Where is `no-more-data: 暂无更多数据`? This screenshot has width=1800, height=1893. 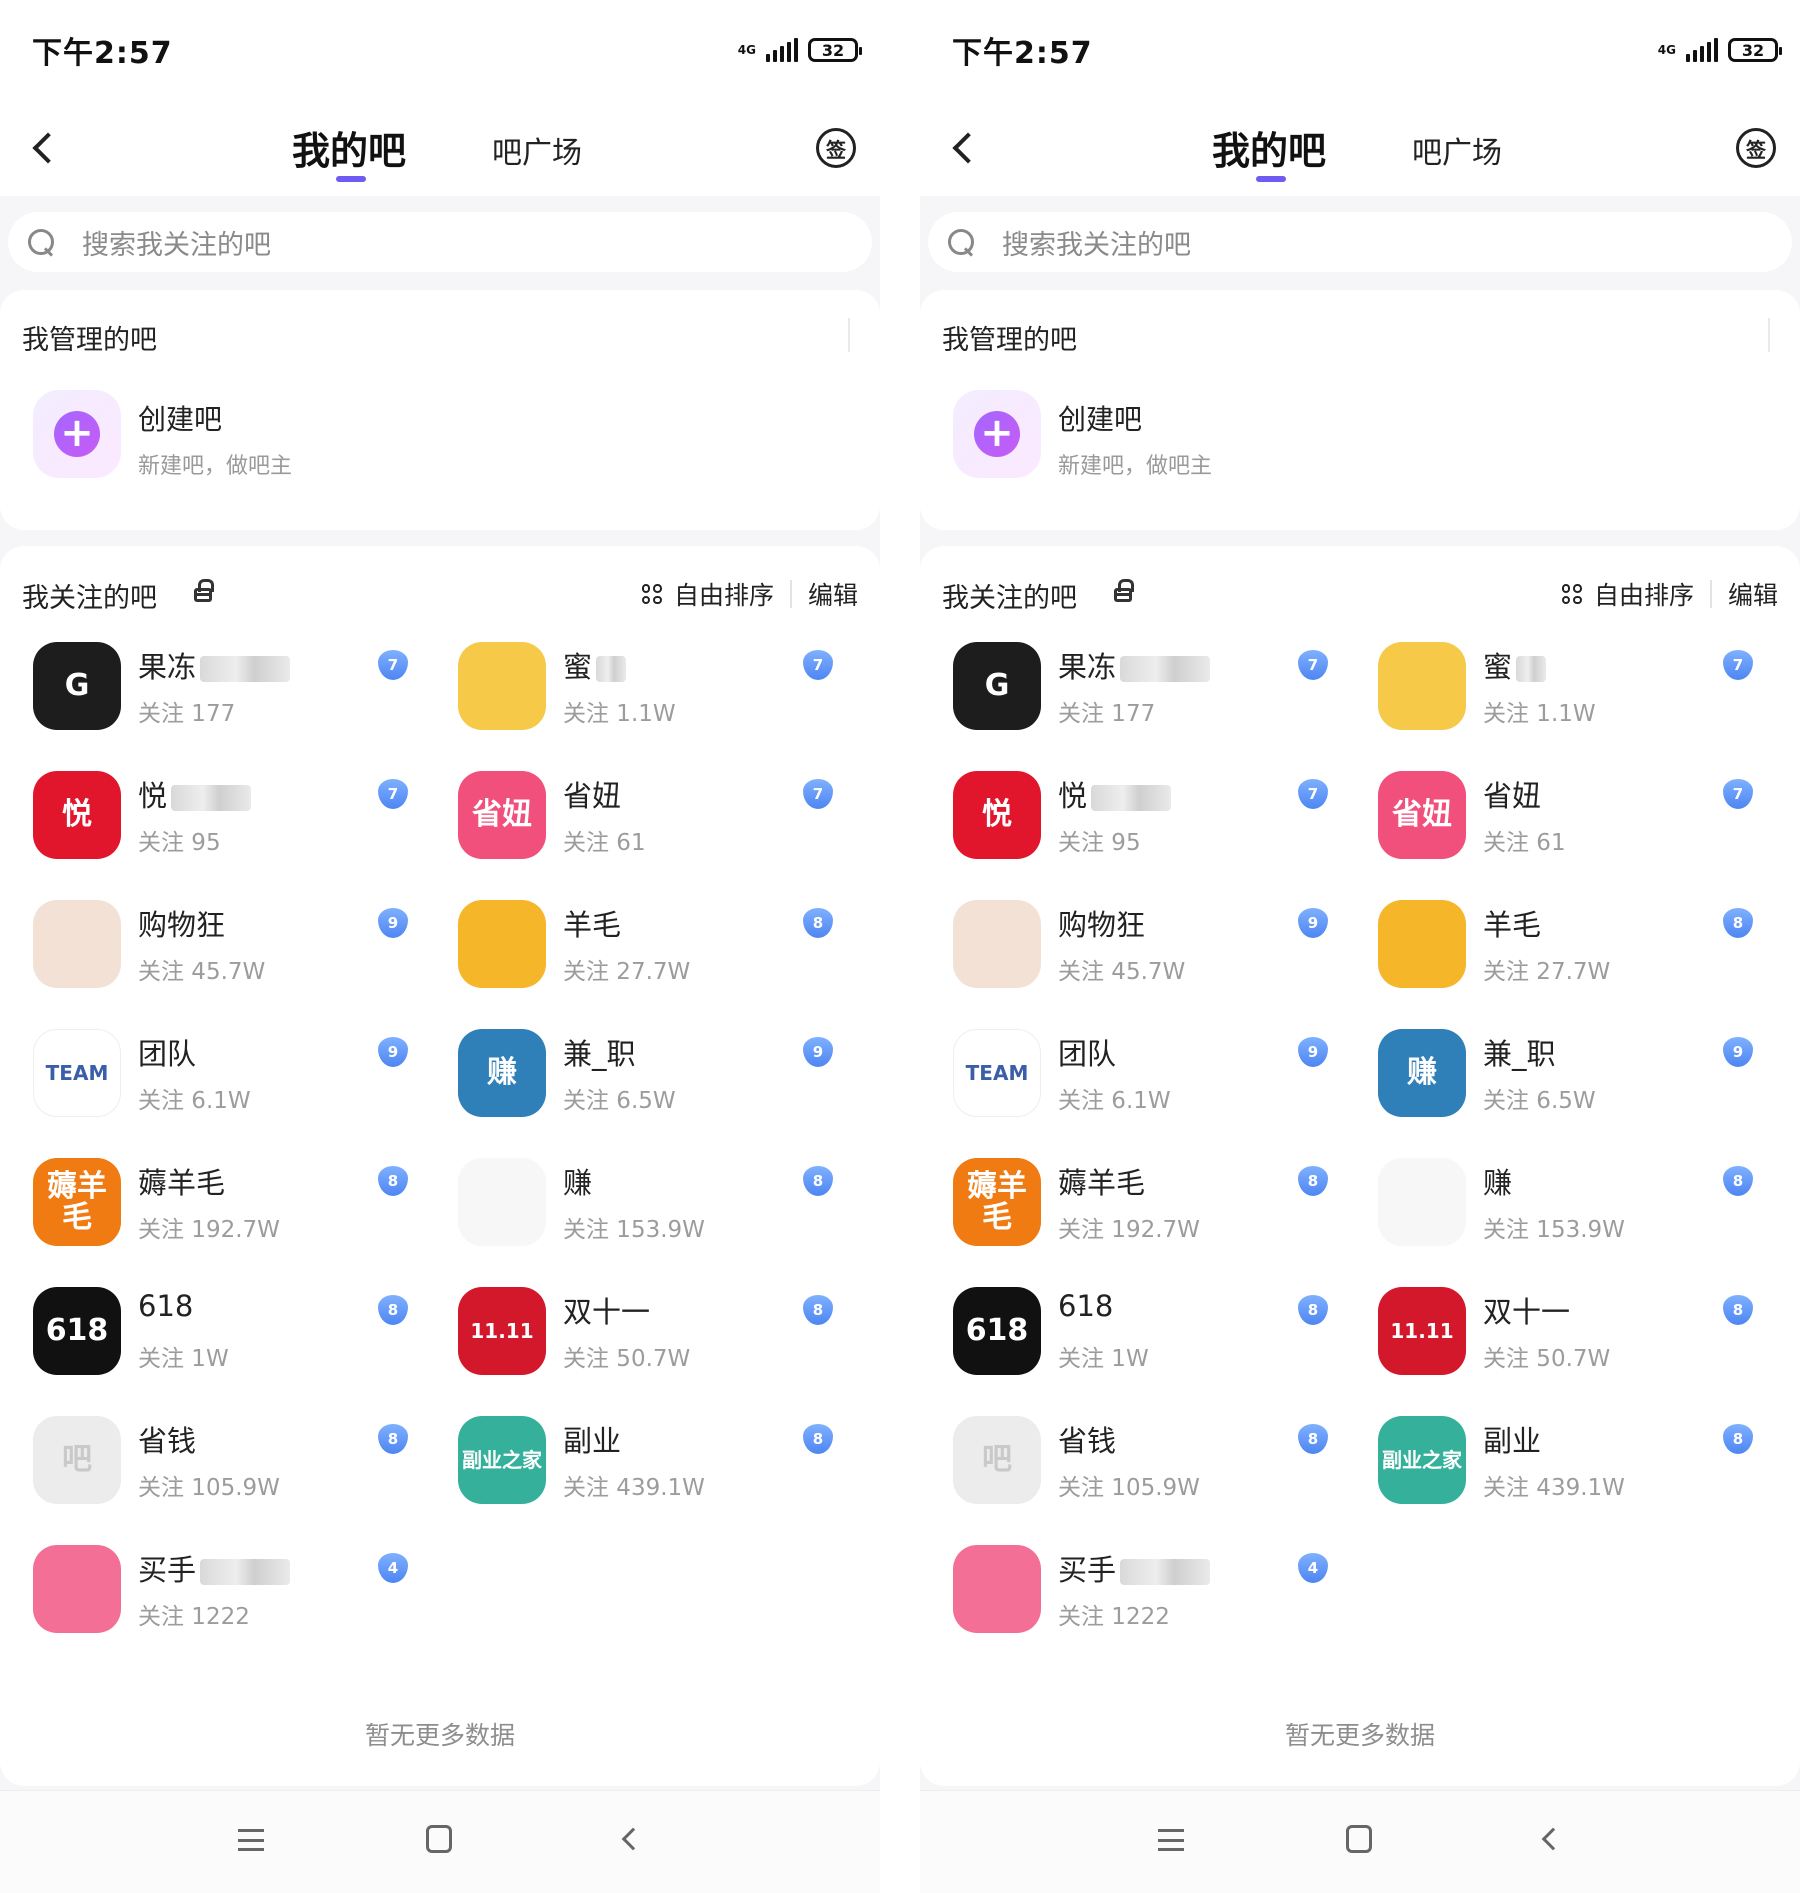 no-more-data: 暂无更多数据 is located at coordinates (439, 1735).